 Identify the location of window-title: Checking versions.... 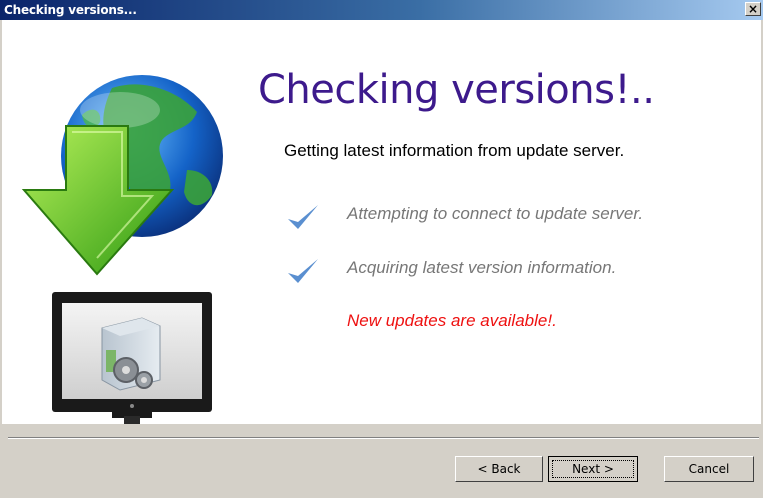
(70, 10).